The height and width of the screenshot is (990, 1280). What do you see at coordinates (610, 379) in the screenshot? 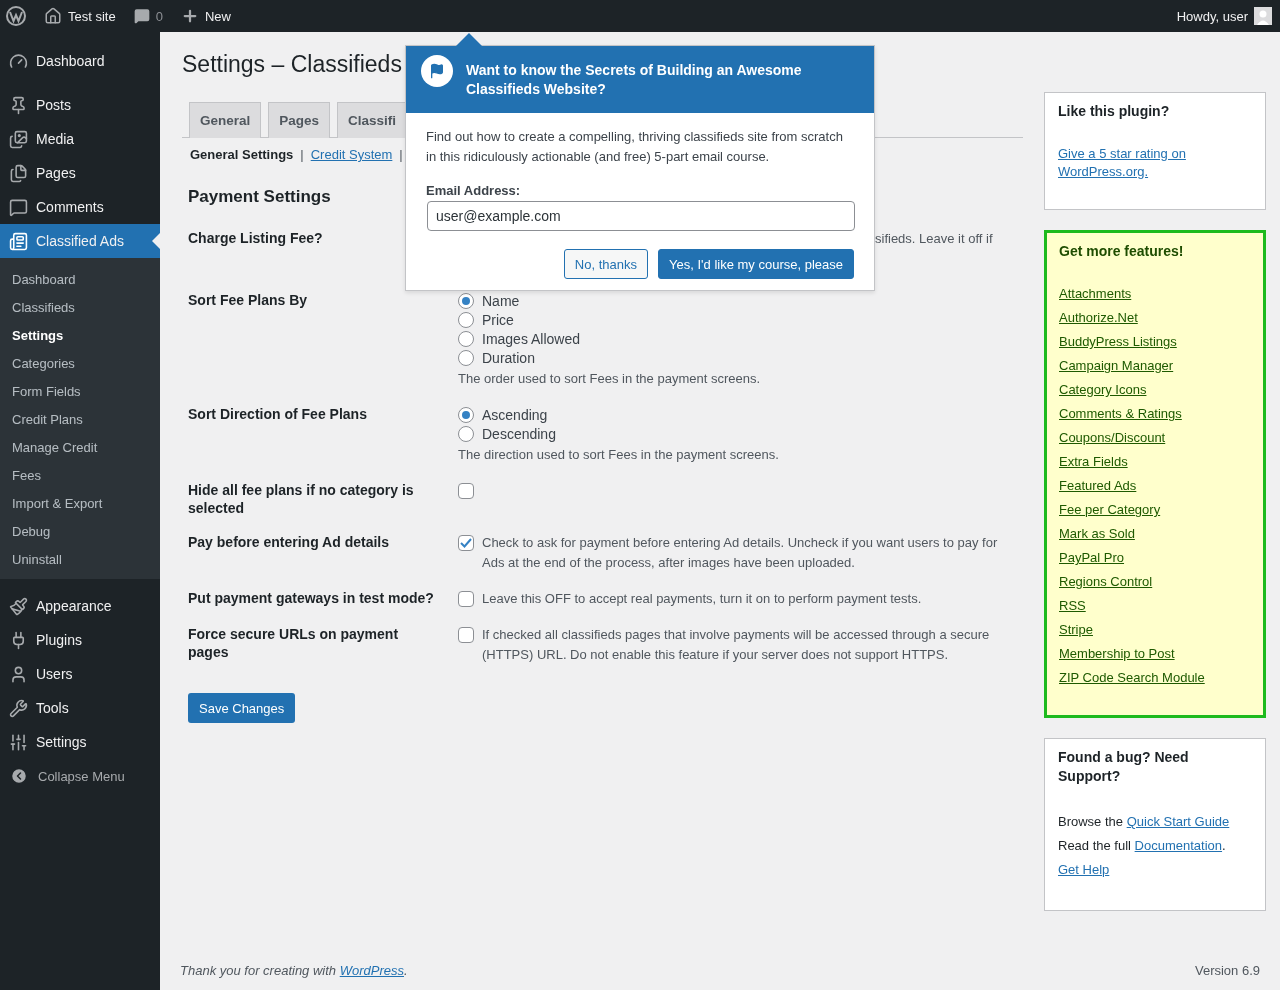
I see `field-description: The order used to sort Fees in the payment screens.` at bounding box center [610, 379].